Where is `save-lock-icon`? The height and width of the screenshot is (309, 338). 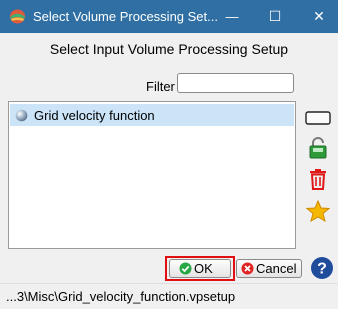 save-lock-icon is located at coordinates (318, 148).